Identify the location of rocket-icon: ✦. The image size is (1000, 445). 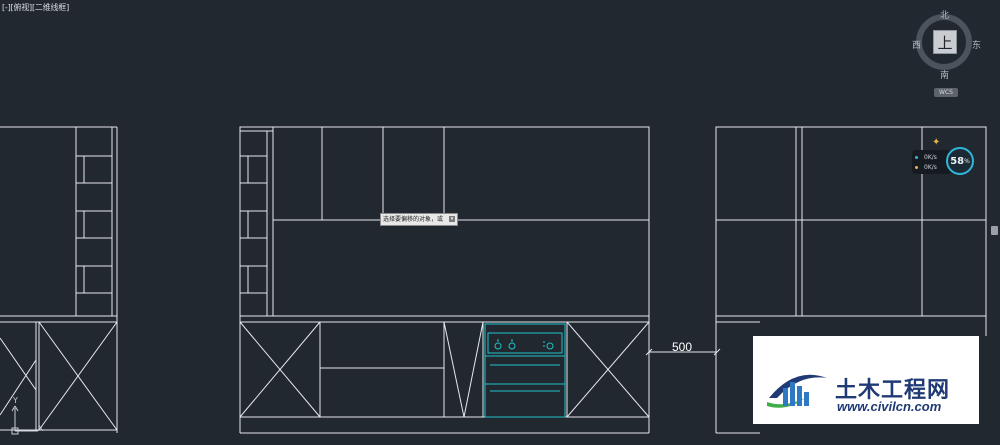
(936, 142).